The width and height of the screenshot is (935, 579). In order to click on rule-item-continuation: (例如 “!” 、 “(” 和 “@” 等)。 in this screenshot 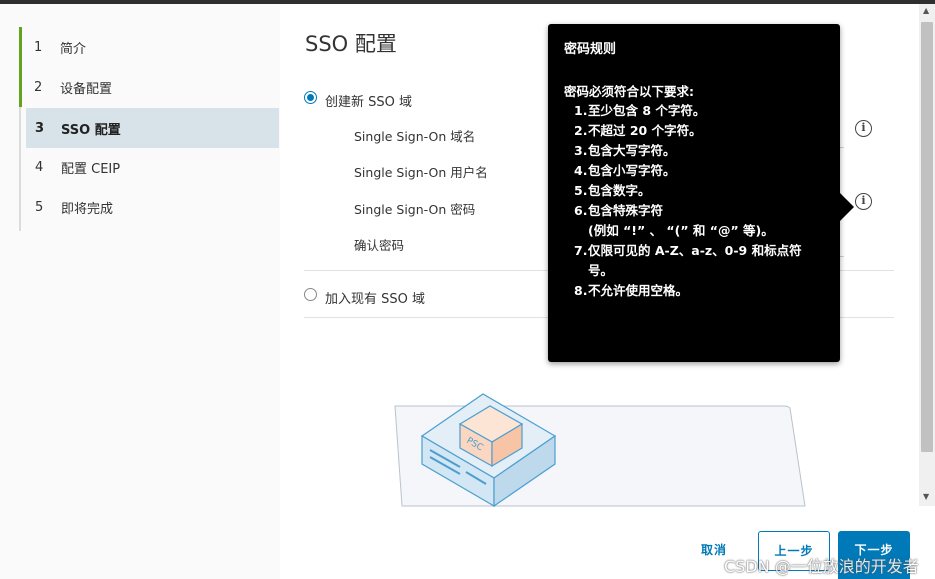, I will do `click(681, 230)`.